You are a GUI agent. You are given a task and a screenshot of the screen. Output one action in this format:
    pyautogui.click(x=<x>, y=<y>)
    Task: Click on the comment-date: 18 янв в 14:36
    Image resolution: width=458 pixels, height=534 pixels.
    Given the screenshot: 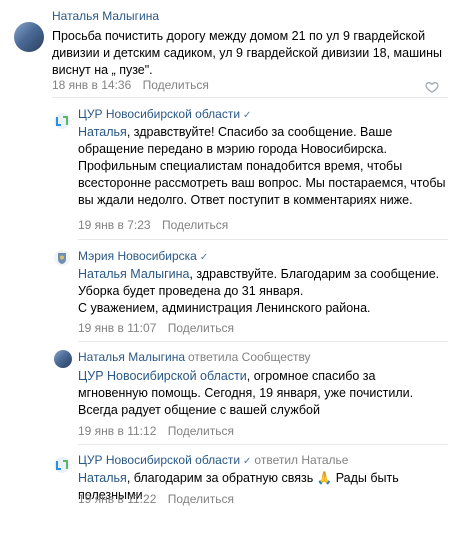 What is the action you would take?
    pyautogui.click(x=91, y=85)
    